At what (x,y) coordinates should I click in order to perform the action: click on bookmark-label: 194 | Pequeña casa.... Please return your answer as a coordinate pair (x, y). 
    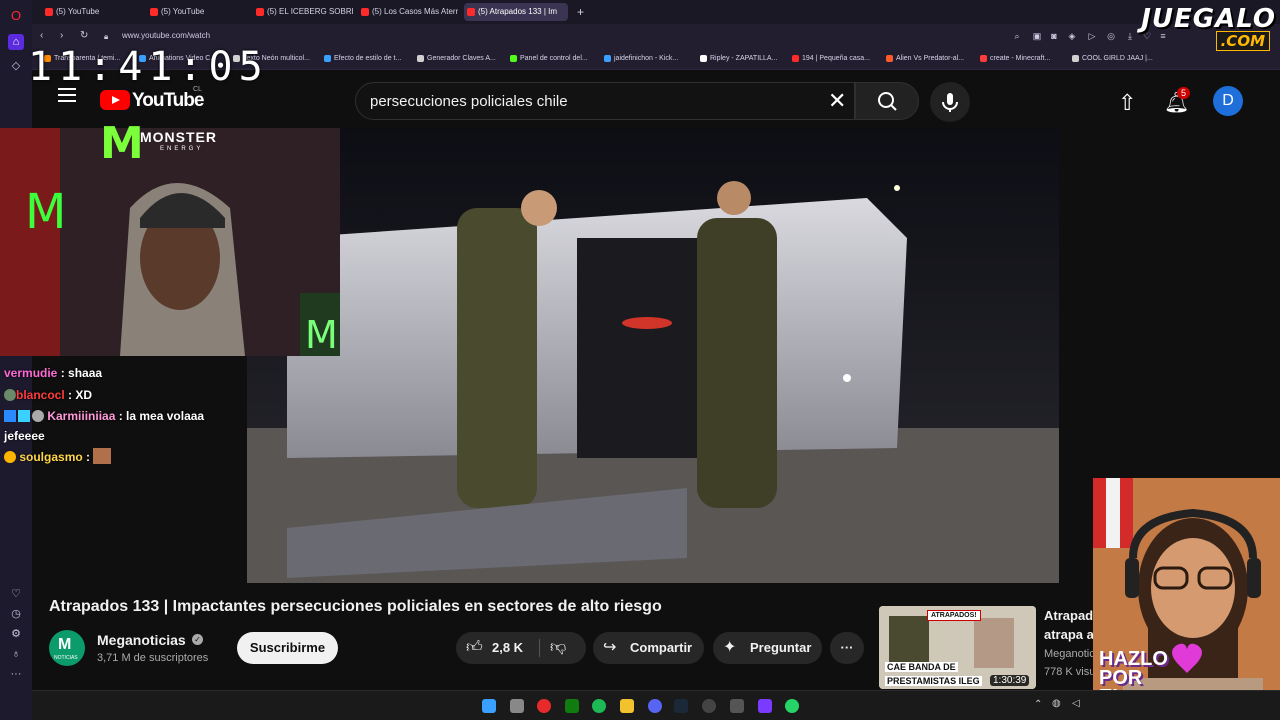
    Looking at the image, I should click on (836, 58).